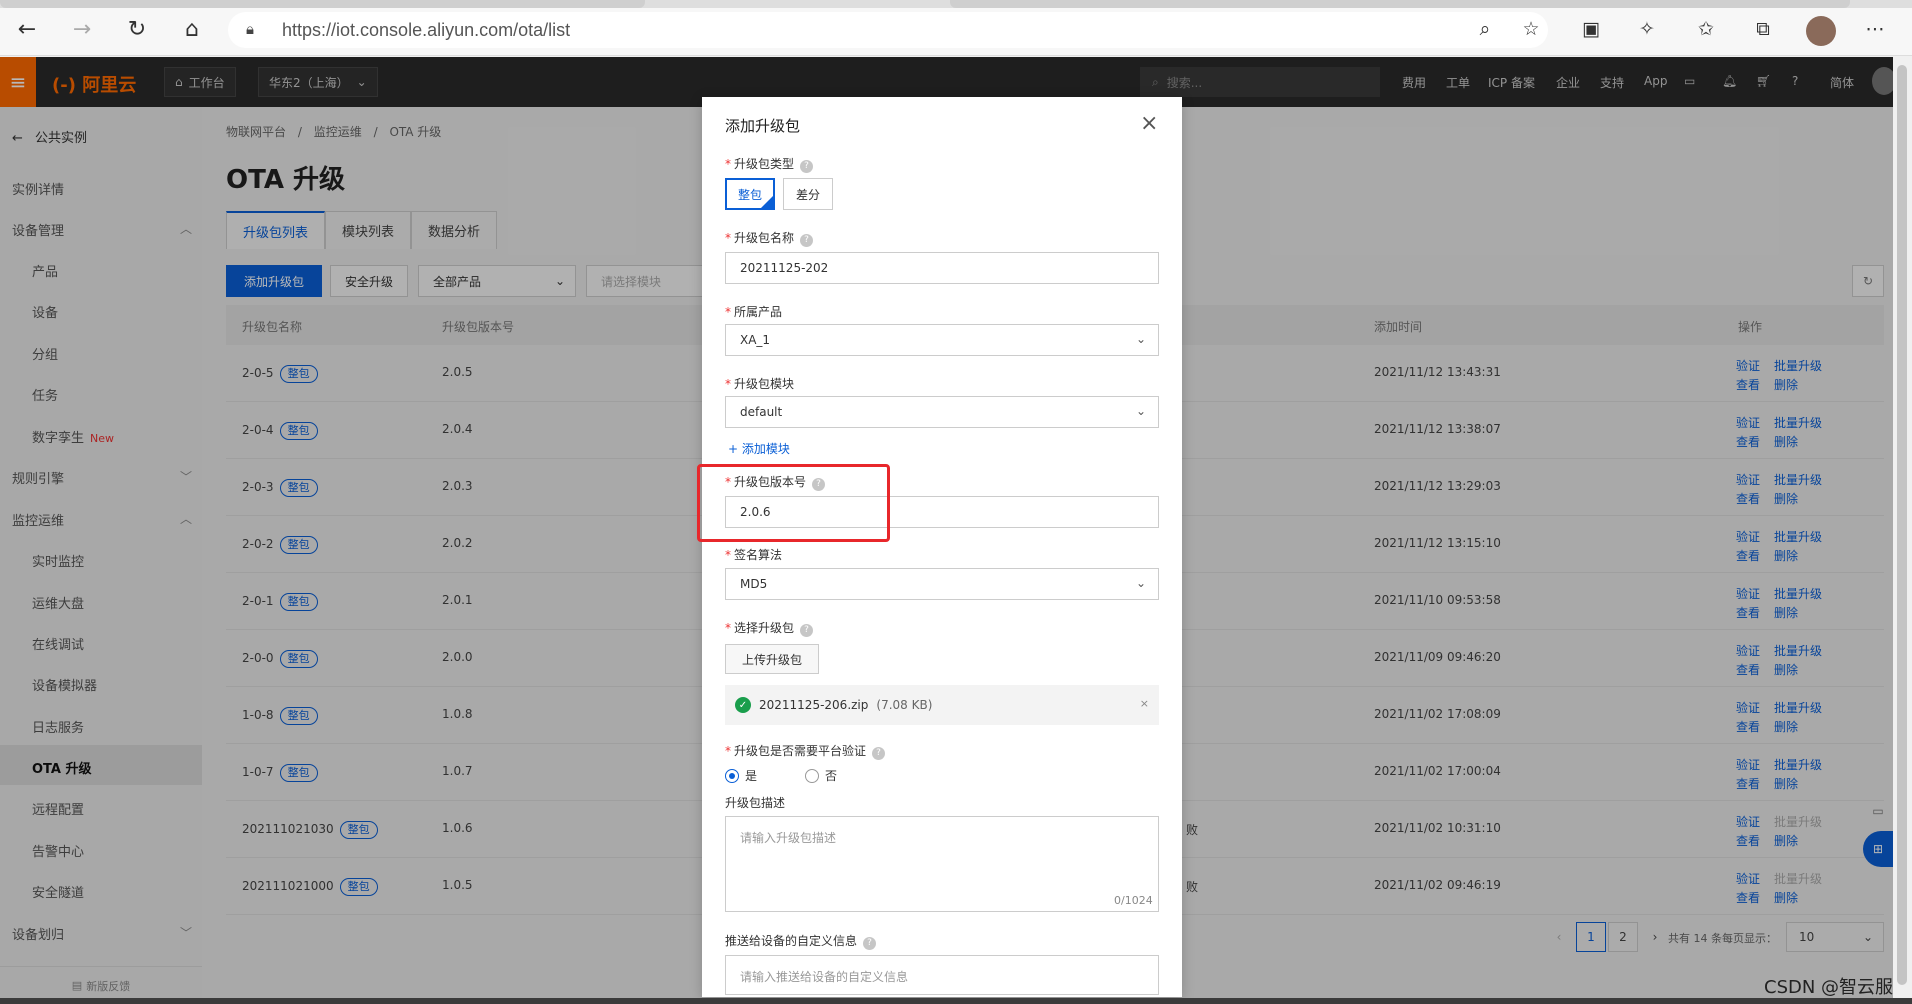  What do you see at coordinates (732, 775) in the screenshot?
I see `radio-checked-icon` at bounding box center [732, 775].